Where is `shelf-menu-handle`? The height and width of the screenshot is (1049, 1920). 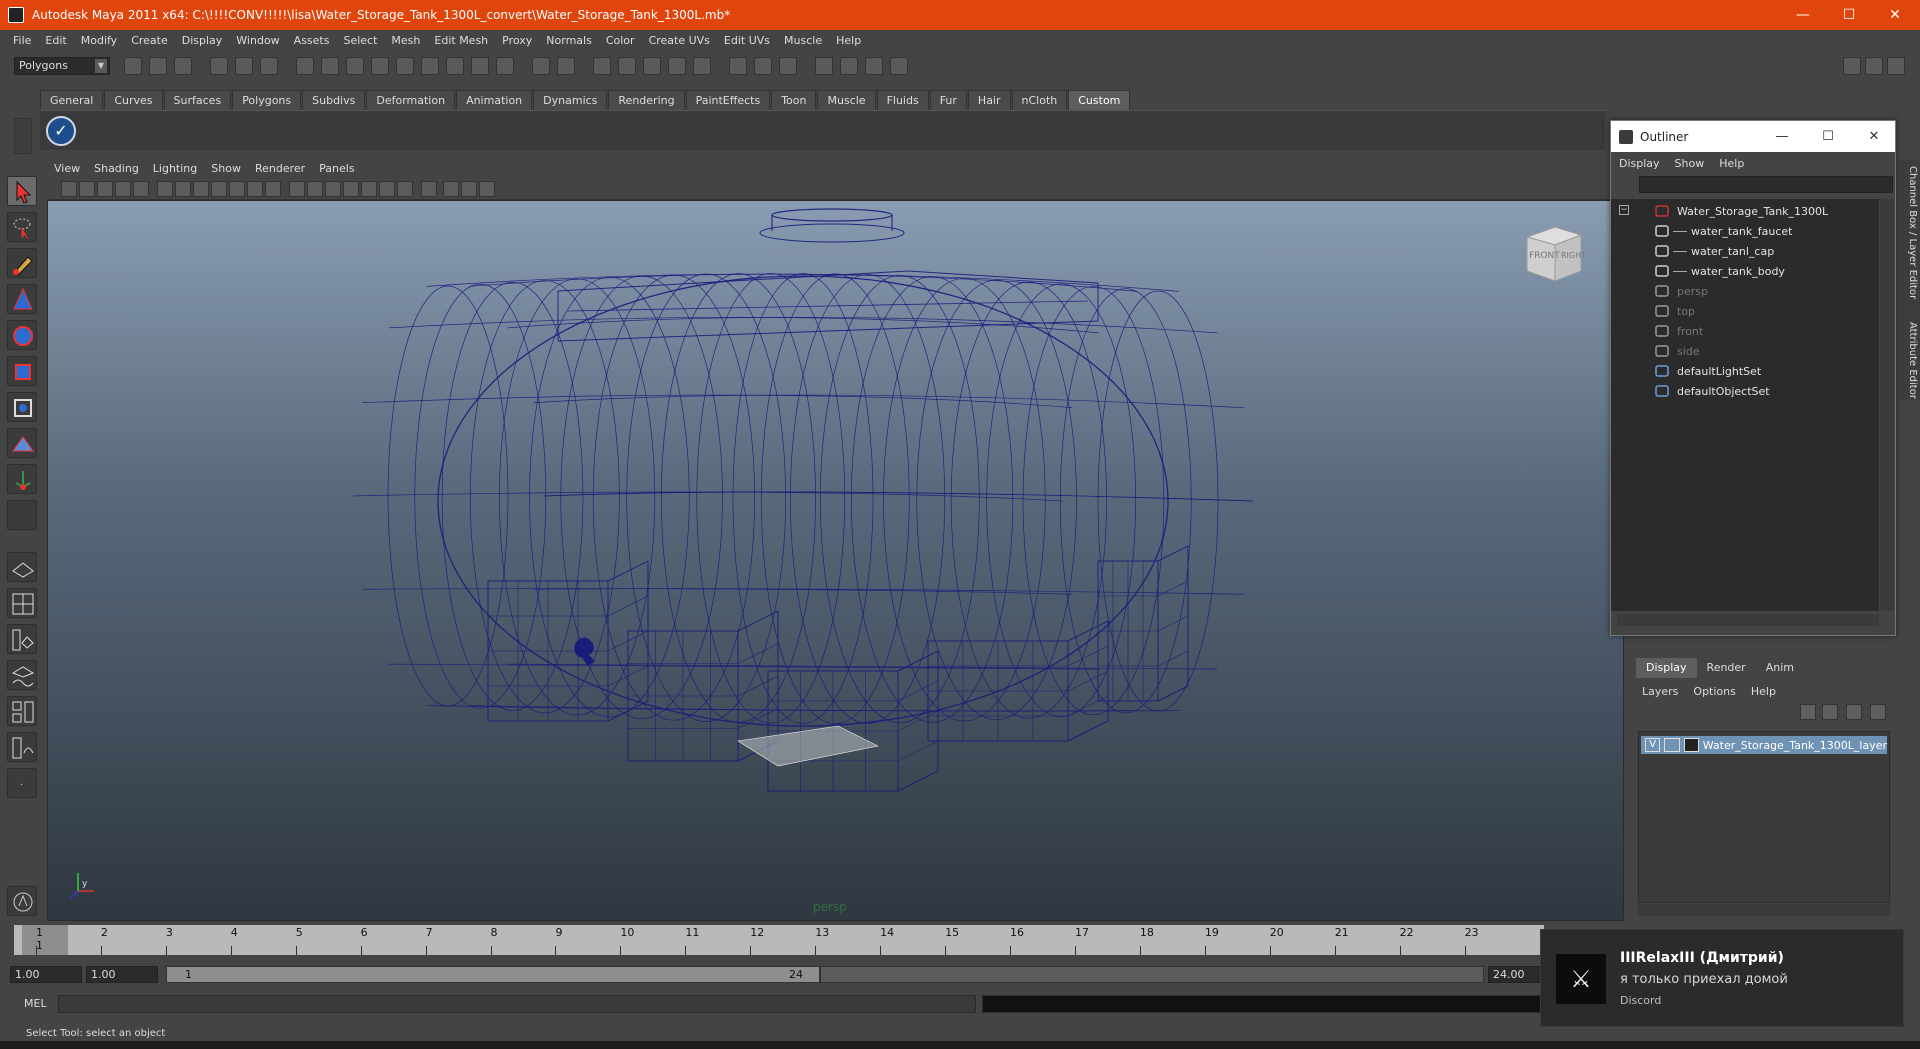
shelf-menu-handle is located at coordinates (23, 136).